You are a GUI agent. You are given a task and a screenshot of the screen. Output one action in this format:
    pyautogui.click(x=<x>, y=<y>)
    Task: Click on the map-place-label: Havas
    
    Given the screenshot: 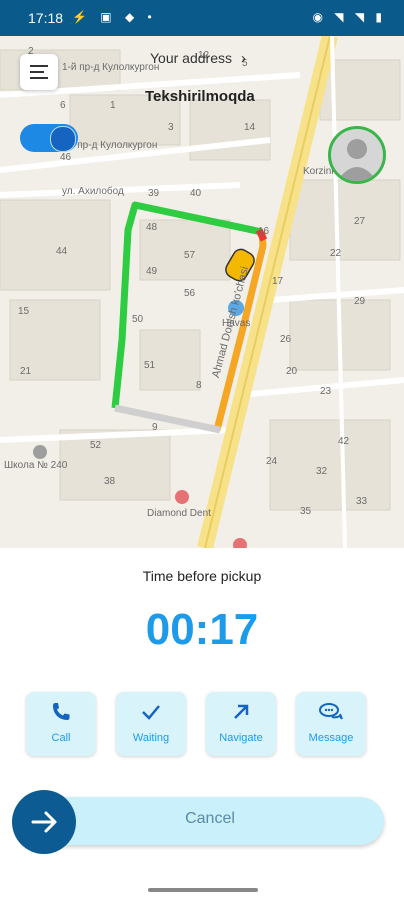 What is the action you would take?
    pyautogui.click(x=236, y=323)
    